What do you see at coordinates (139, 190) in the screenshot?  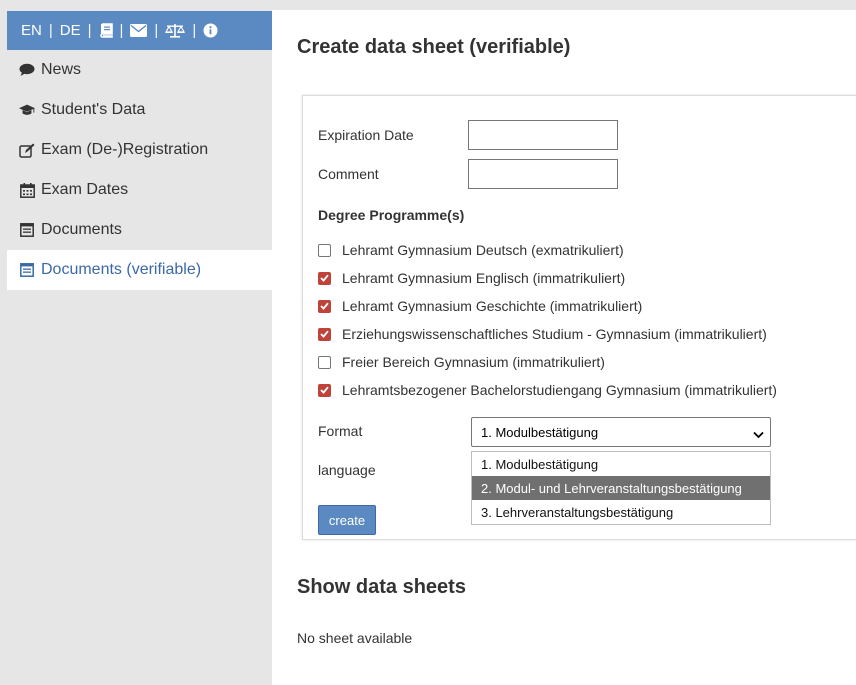 I see `sidebar-item-exam-dates: Exam Dates` at bounding box center [139, 190].